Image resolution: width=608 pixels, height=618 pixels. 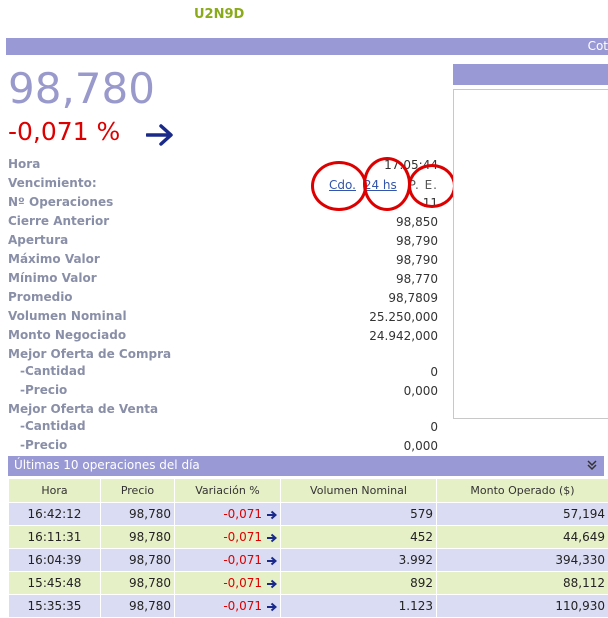 I want to click on annotation-circle-24hs, so click(x=387, y=184).